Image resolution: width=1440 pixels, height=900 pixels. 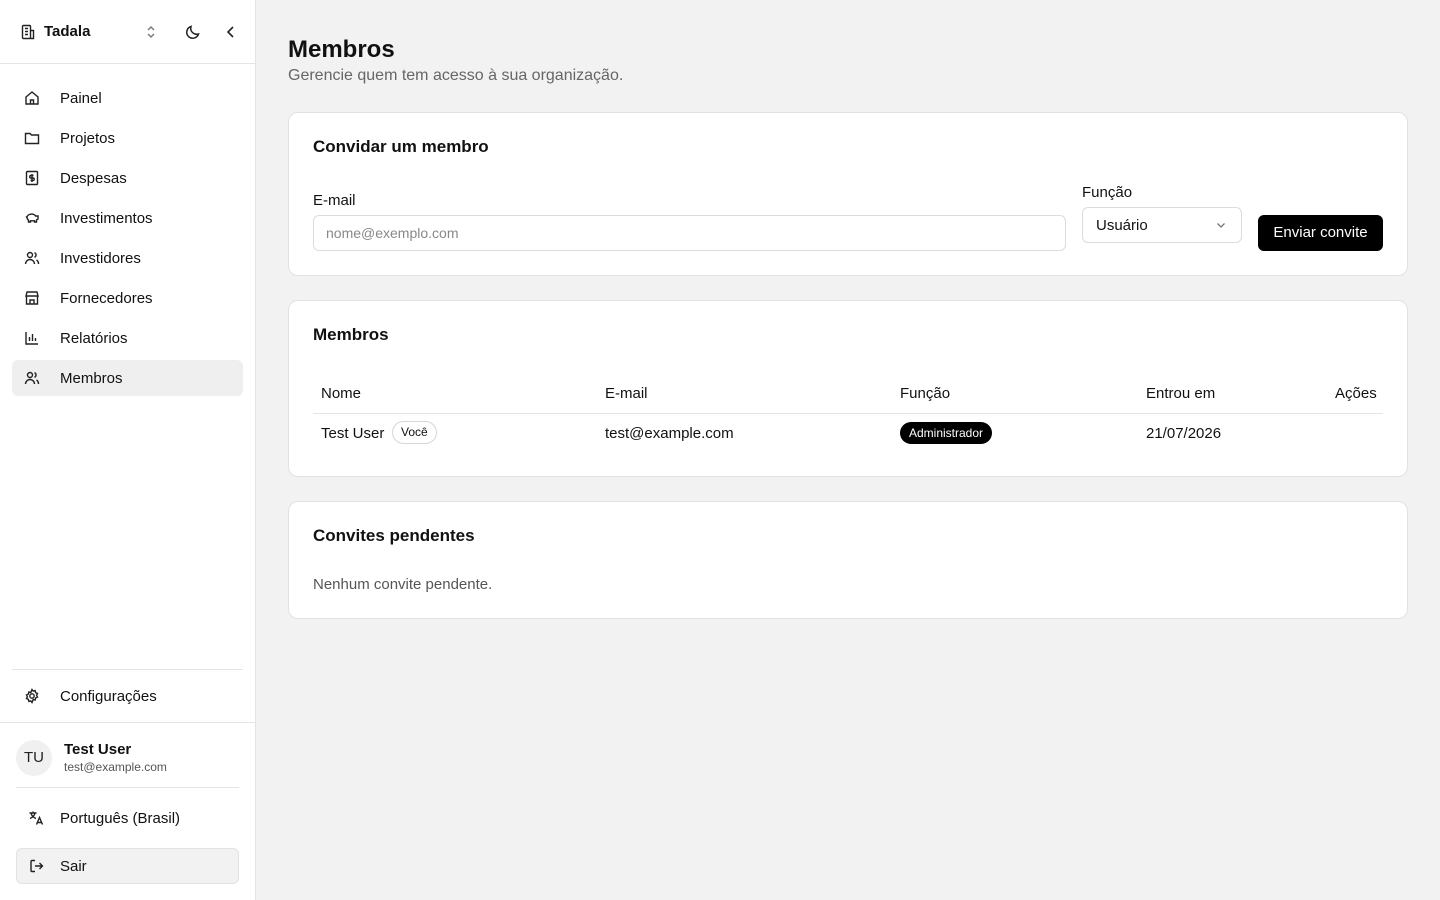 I want to click on sidebar-item-label: Relatórios, so click(x=94, y=338).